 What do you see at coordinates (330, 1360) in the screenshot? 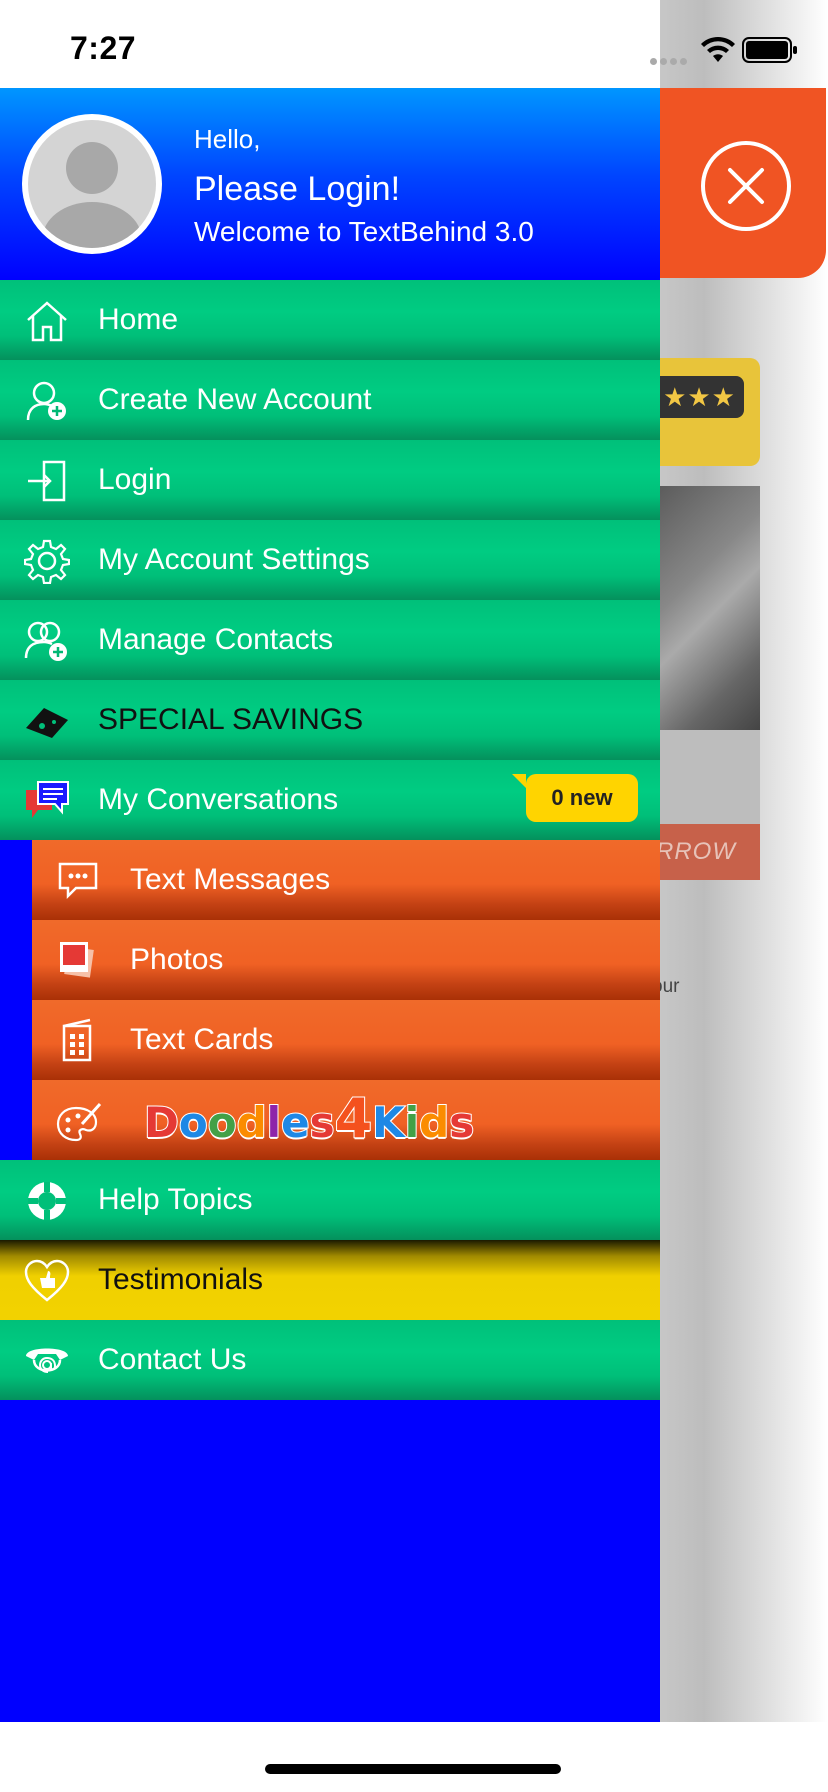
I see `menu-item-contact-us: Contact Us` at bounding box center [330, 1360].